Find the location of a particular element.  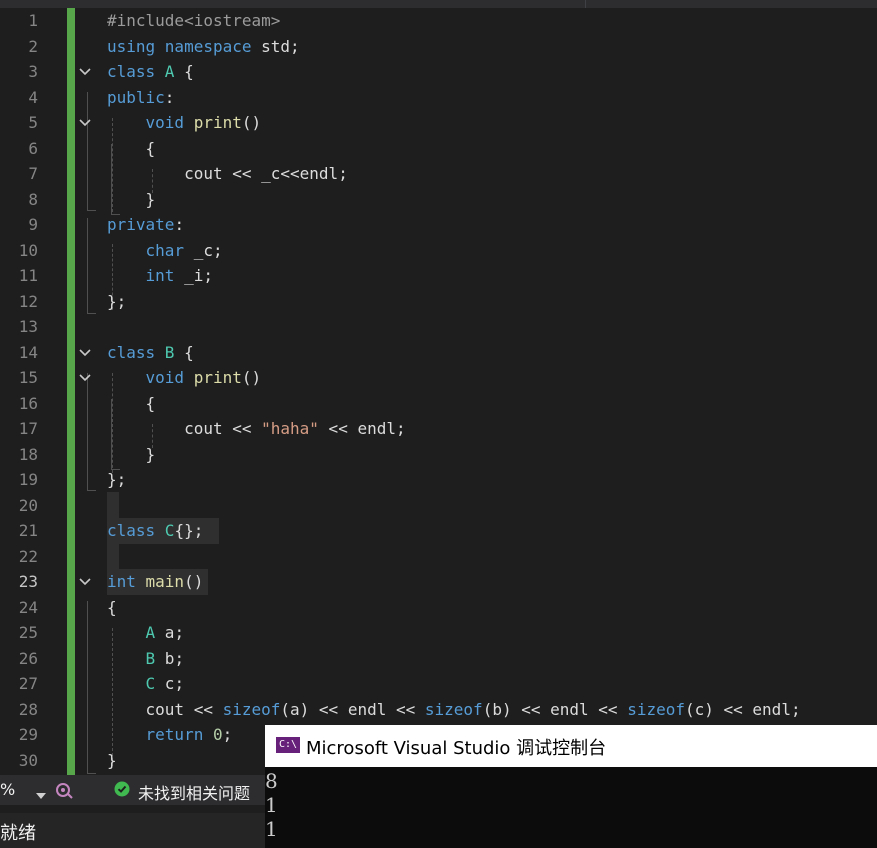

debug-console-window: C:\ Microsoft Visual Studio 调试控制台 8 1 1 is located at coordinates (571, 786).